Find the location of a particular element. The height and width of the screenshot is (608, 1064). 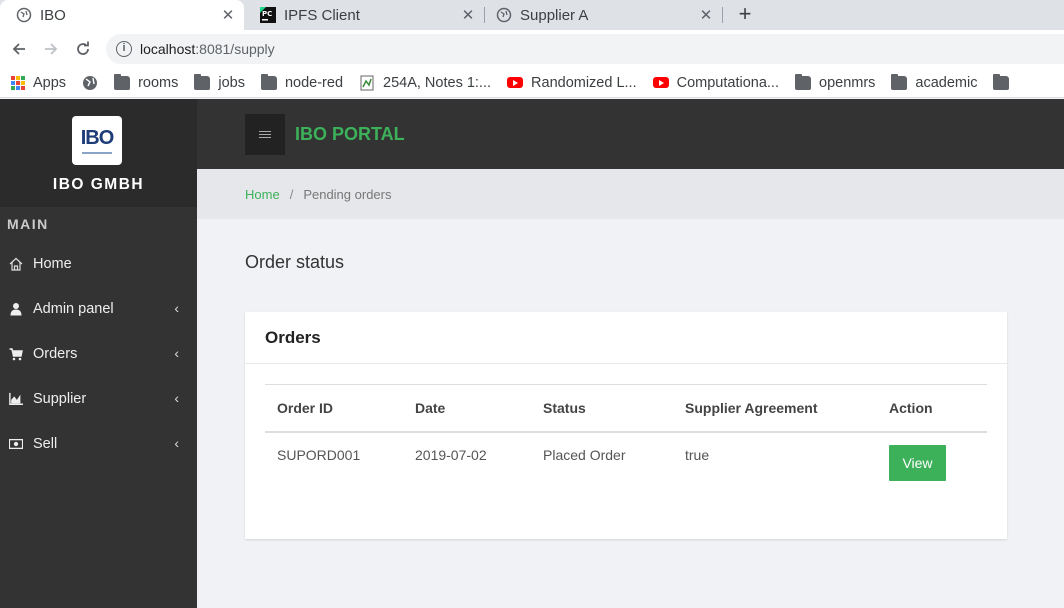

tab-title: IPFS Client is located at coordinates (322, 15).